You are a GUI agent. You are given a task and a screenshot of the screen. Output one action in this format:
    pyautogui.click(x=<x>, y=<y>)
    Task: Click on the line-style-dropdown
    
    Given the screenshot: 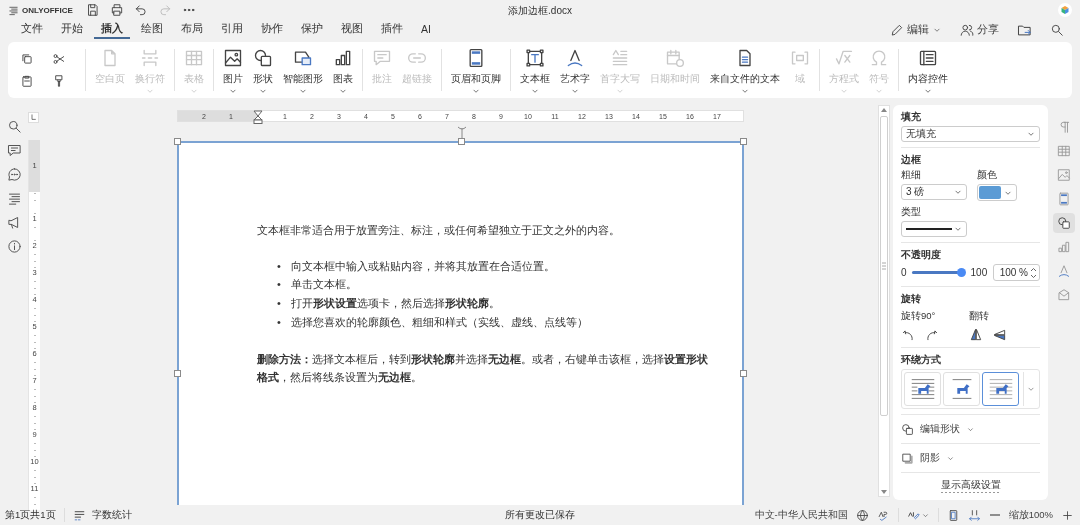 What is the action you would take?
    pyautogui.click(x=934, y=229)
    